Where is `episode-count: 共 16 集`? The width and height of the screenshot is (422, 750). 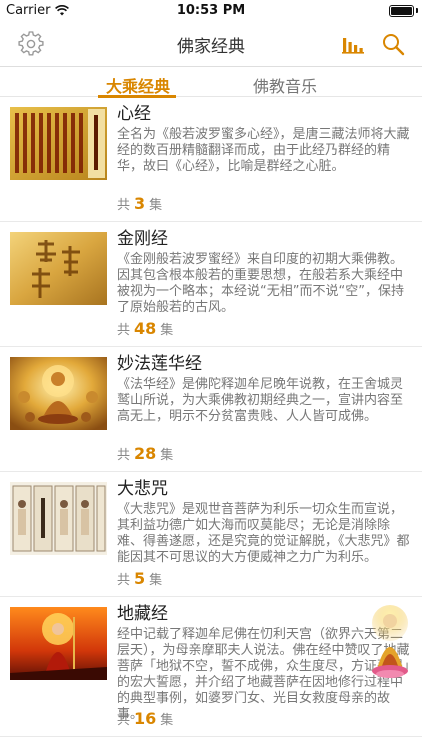
episode-count: 共 16 集 is located at coordinates (145, 718).